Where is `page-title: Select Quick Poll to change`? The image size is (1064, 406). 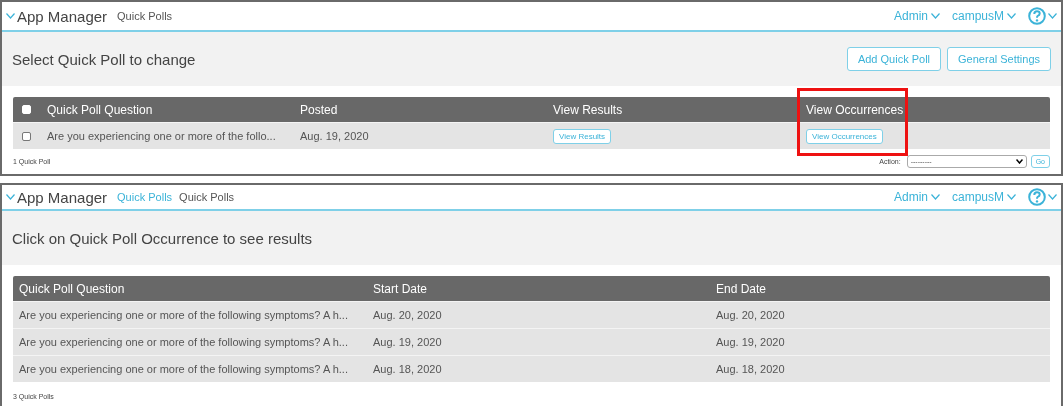
page-title: Select Quick Poll to change is located at coordinates (104, 59).